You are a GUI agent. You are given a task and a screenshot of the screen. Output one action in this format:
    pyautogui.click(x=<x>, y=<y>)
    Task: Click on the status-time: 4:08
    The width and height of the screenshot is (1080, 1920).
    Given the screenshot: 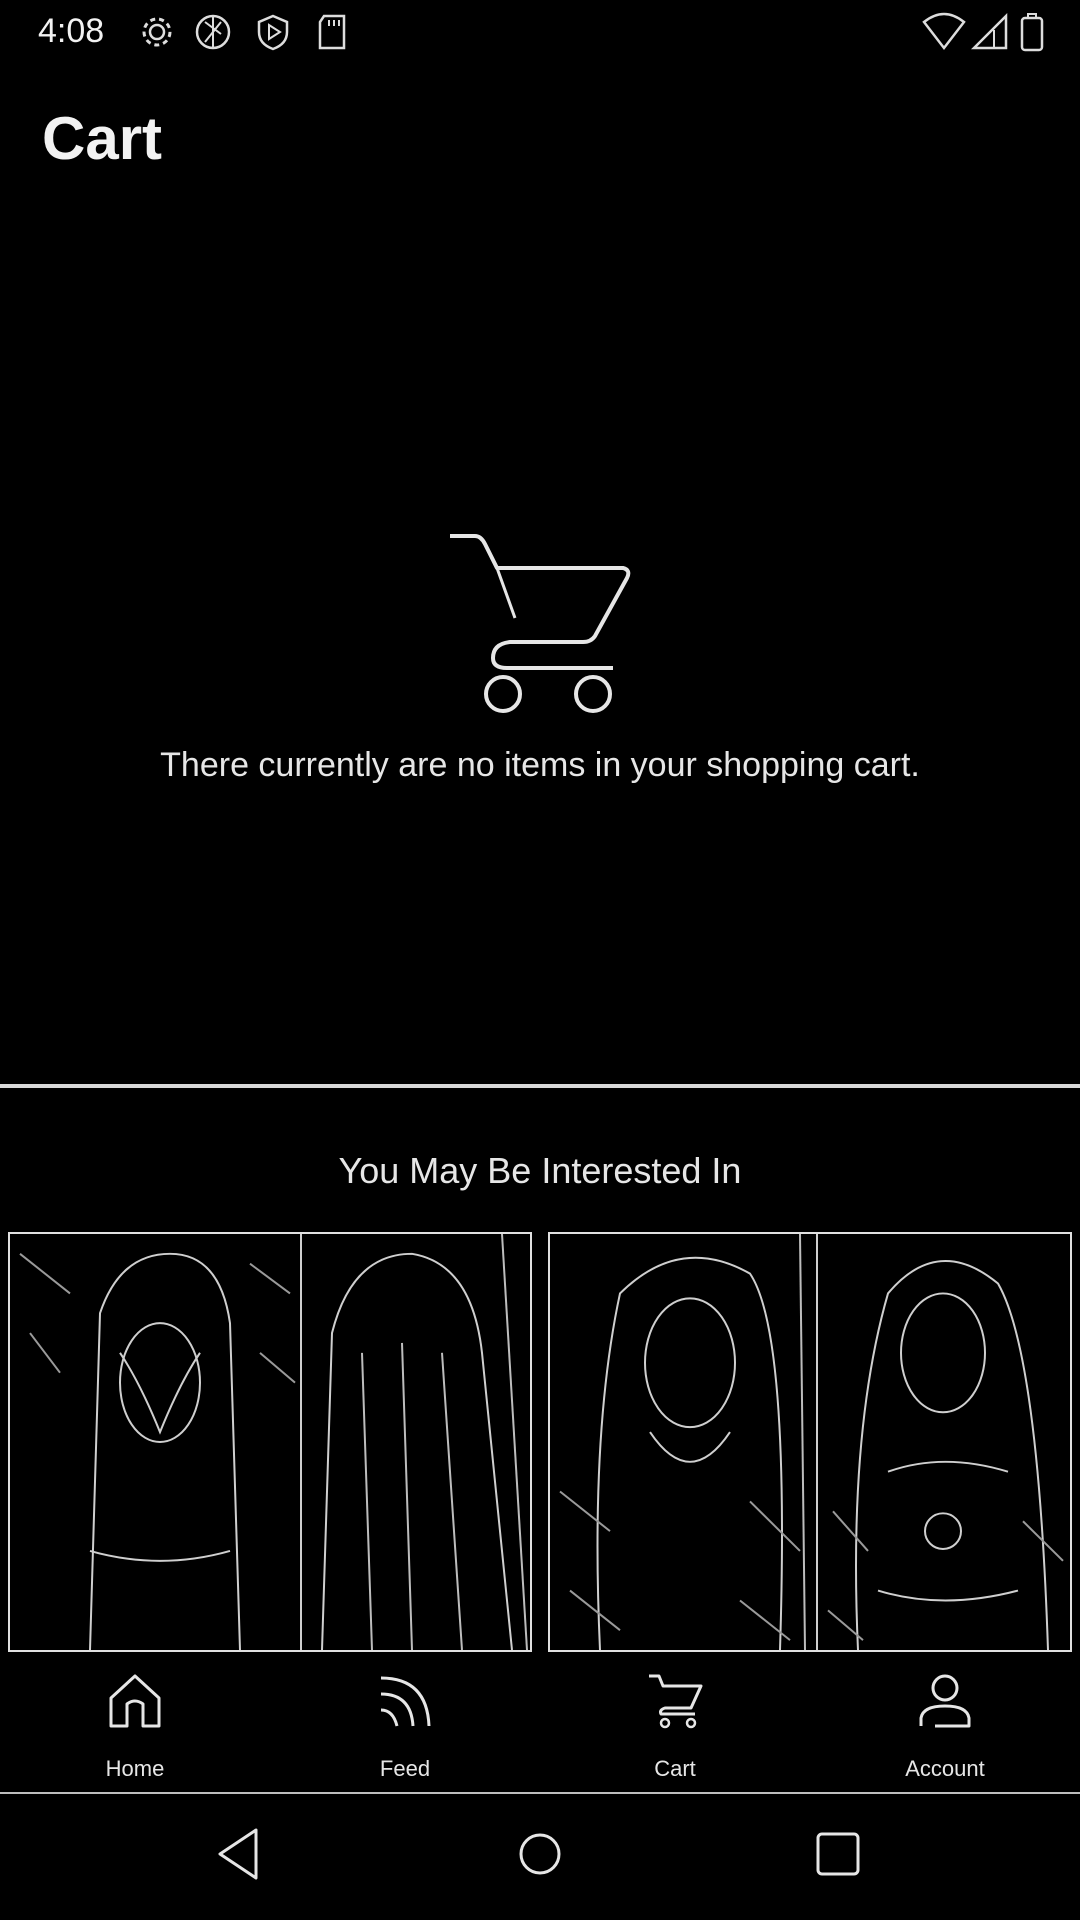 What is the action you would take?
    pyautogui.click(x=71, y=31)
    